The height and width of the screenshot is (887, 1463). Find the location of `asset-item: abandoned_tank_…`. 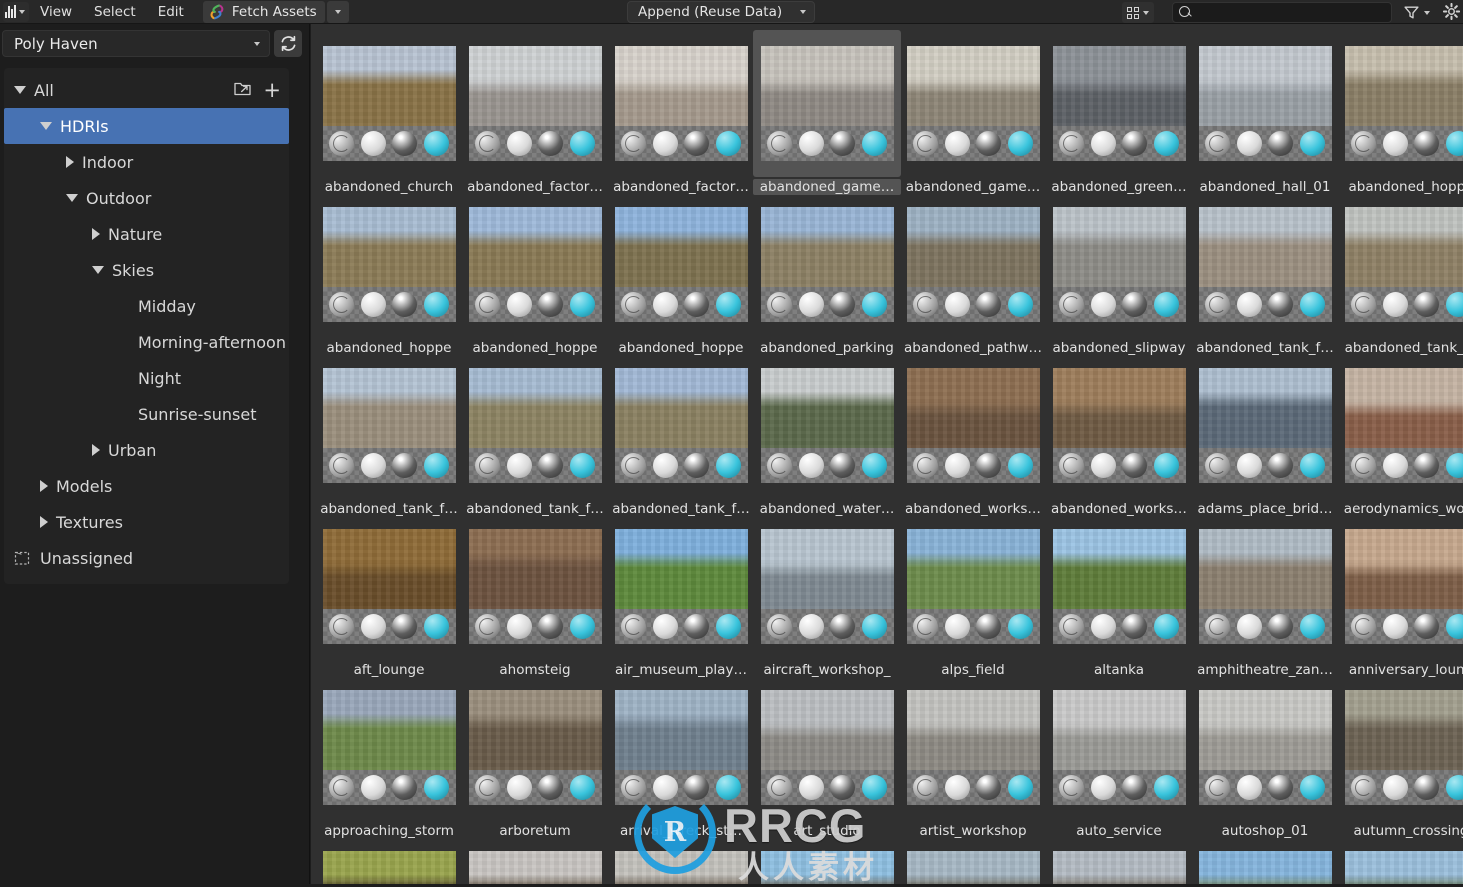

asset-item: abandoned_tank_… is located at coordinates (1400, 273).